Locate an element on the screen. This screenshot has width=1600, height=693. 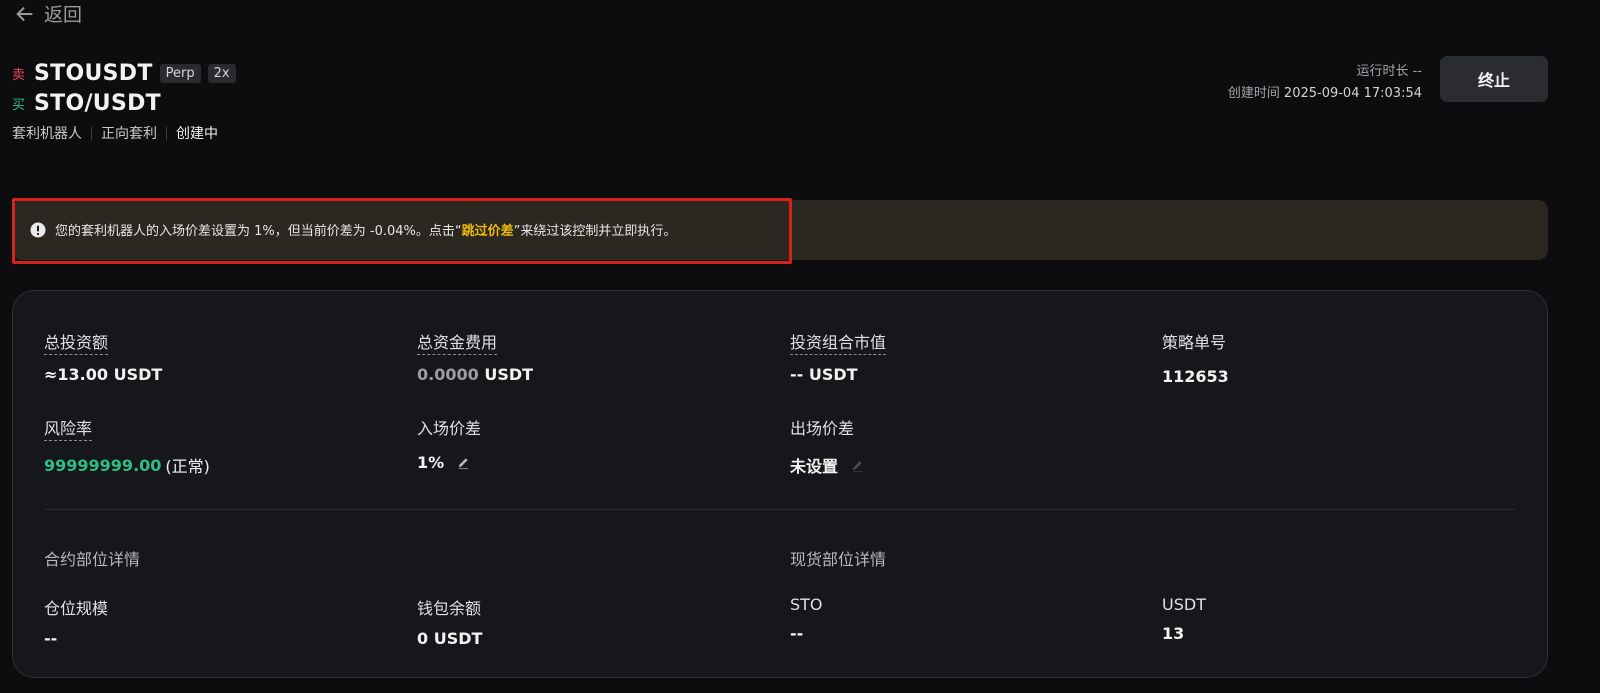
futures-position-title: 合约部位详情 is located at coordinates (92, 559).